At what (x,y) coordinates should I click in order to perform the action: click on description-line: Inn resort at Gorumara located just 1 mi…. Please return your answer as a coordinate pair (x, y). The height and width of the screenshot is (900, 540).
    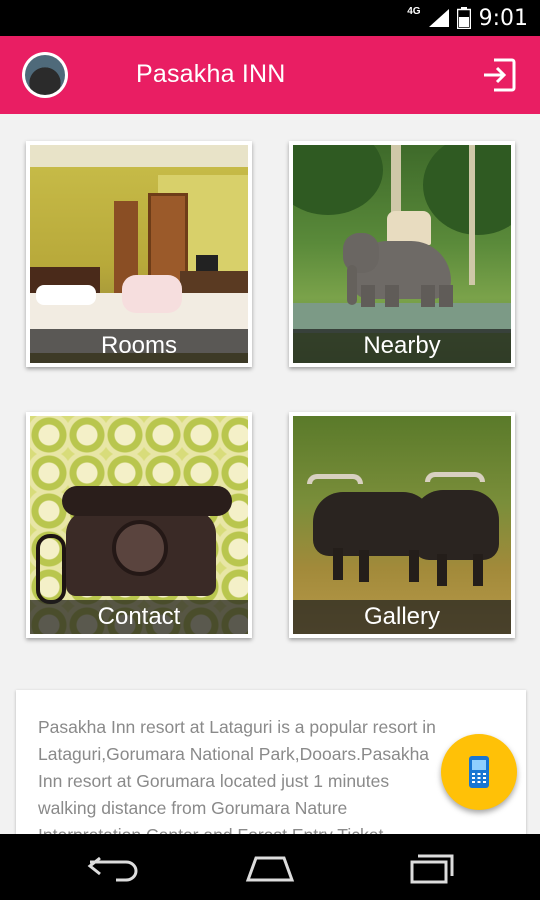
    Looking at the image, I should click on (214, 781).